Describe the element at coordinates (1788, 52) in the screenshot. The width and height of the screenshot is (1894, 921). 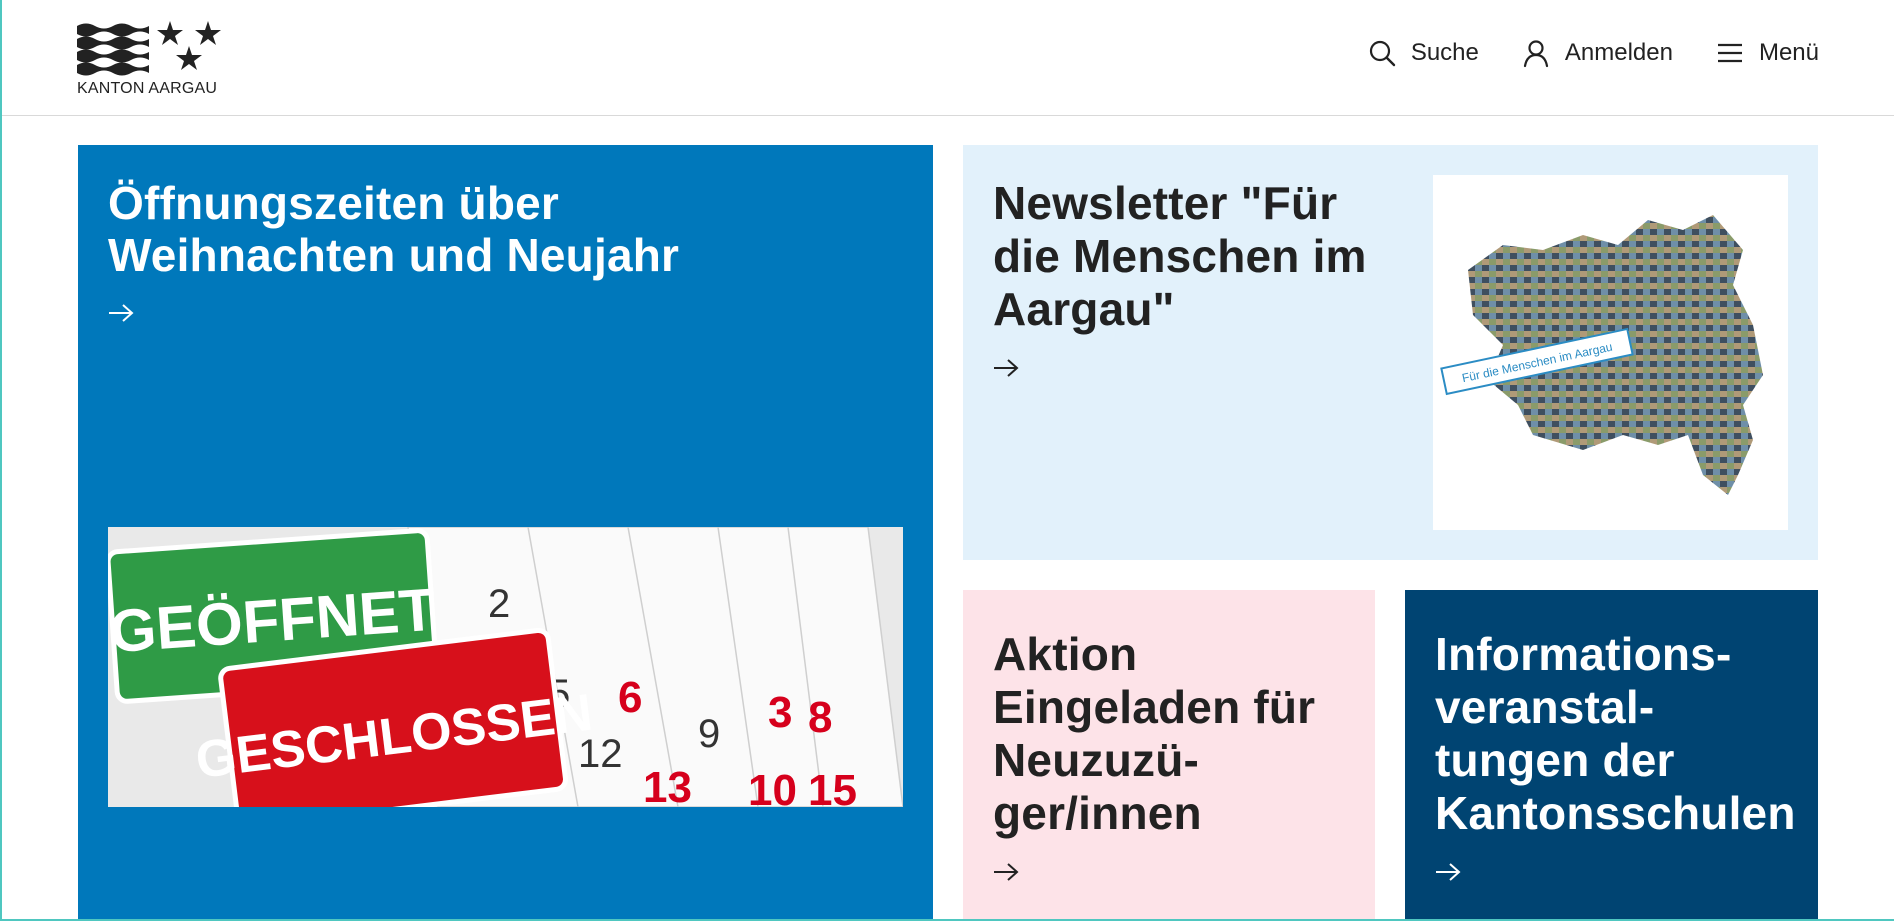
I see `menu-label: Menü` at that location.